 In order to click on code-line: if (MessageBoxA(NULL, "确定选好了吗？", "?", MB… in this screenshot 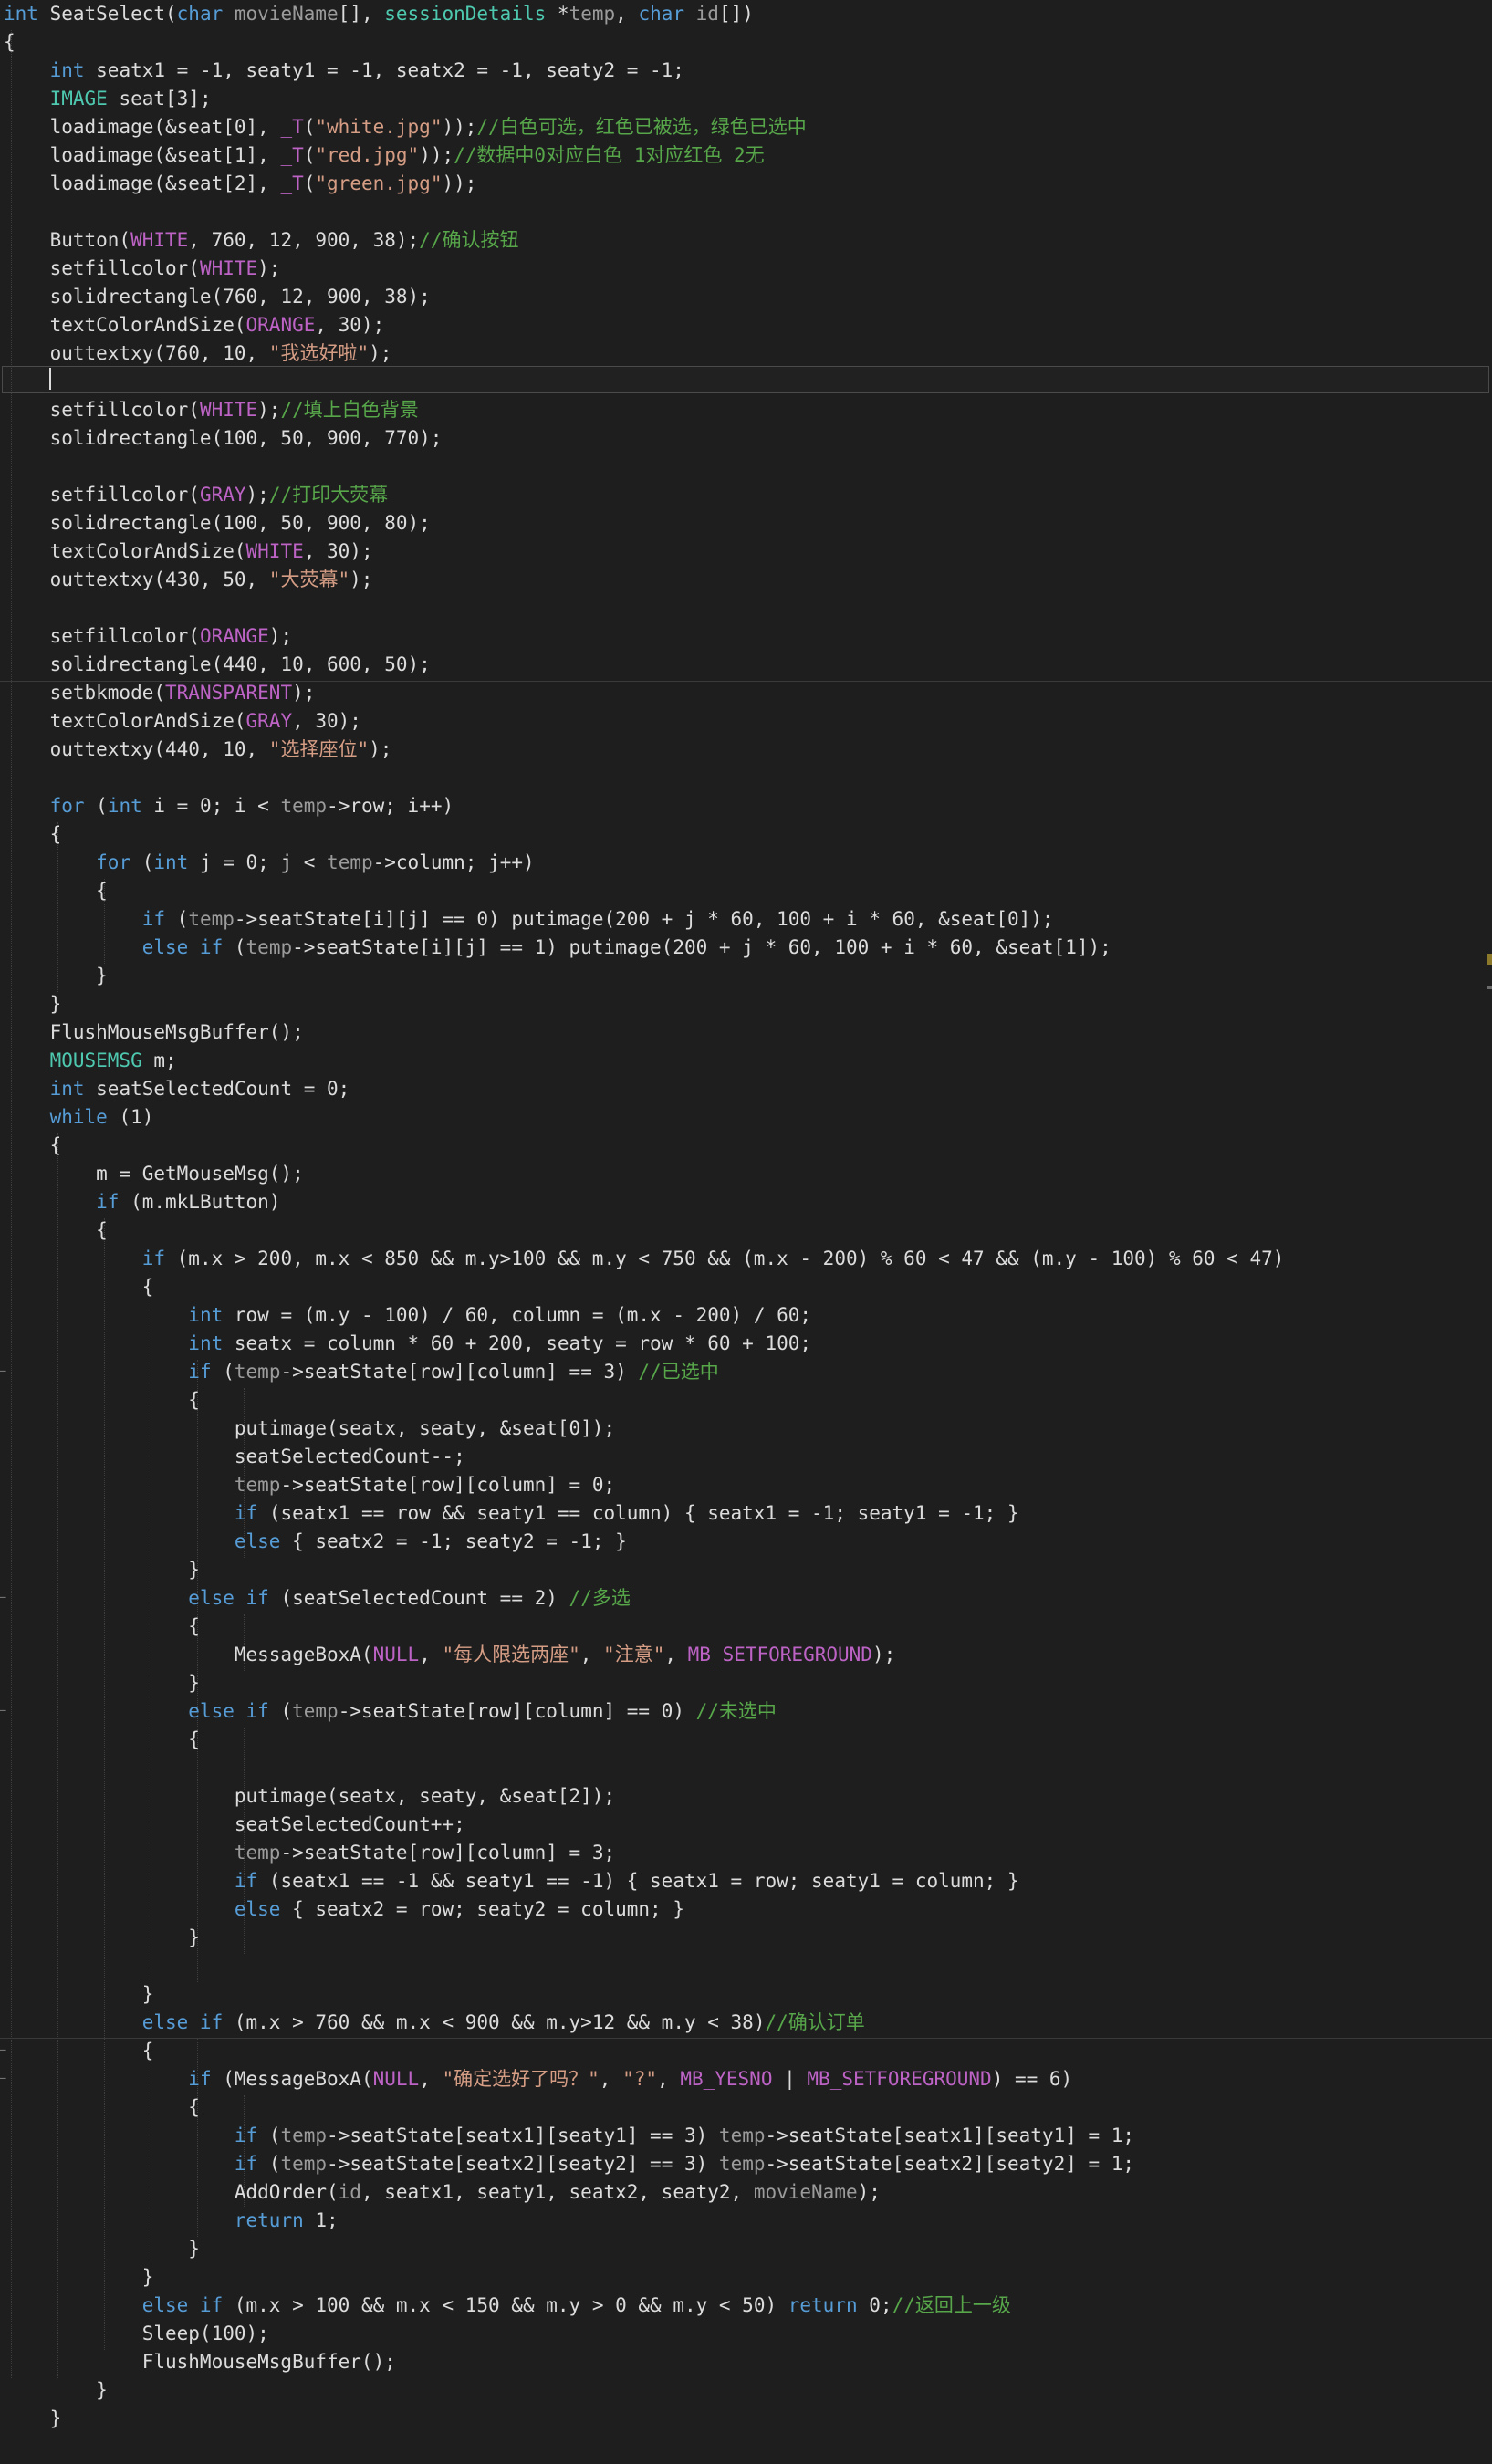, I will do `click(743, 2079)`.